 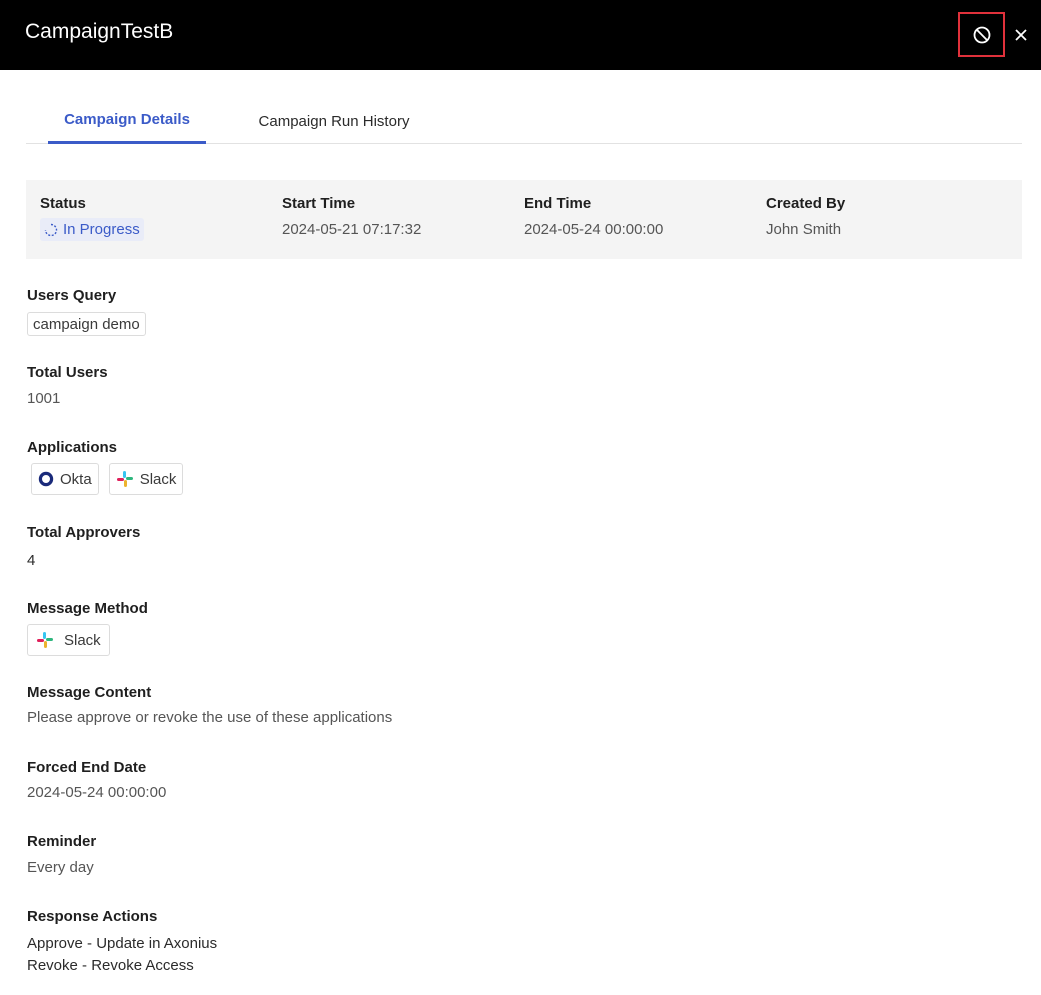 What do you see at coordinates (101, 229) in the screenshot?
I see `status-value: In Progress` at bounding box center [101, 229].